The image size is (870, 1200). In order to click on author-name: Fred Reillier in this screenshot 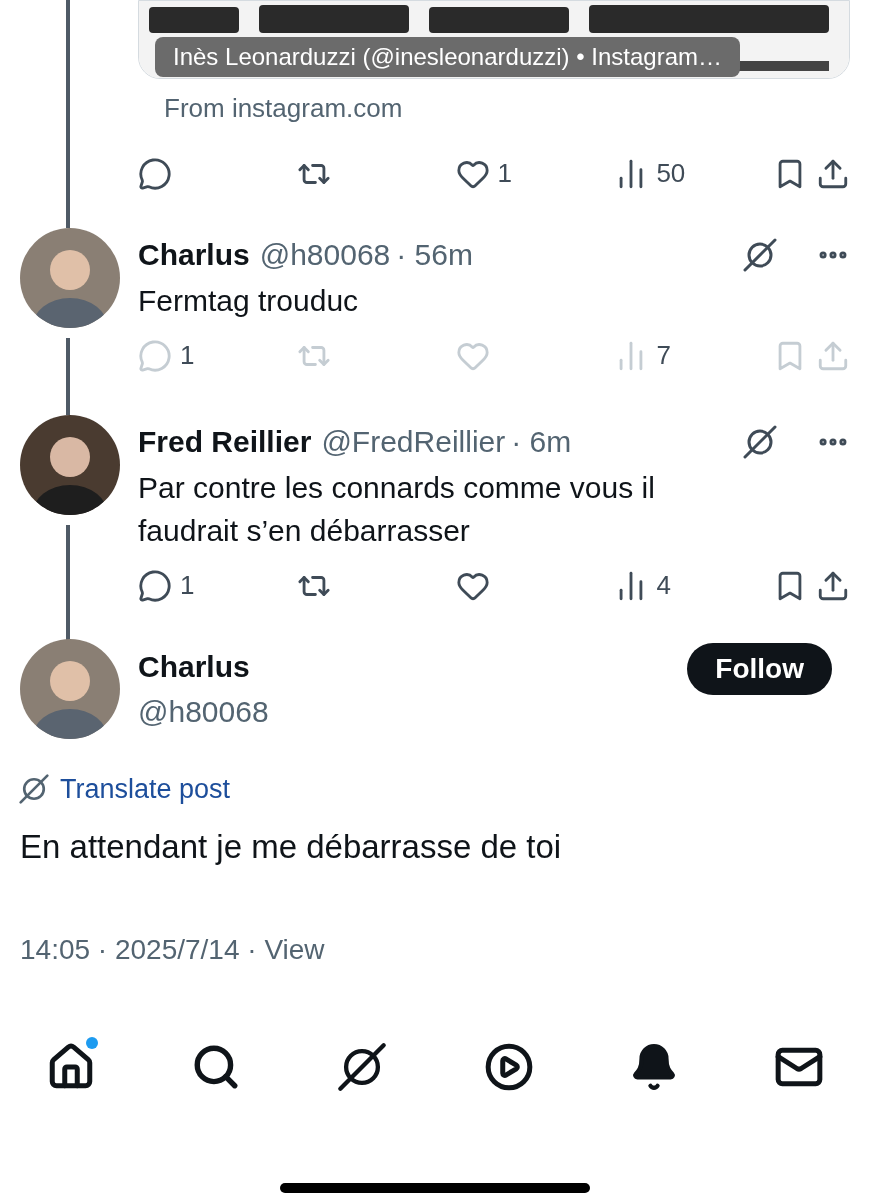, I will do `click(225, 441)`.